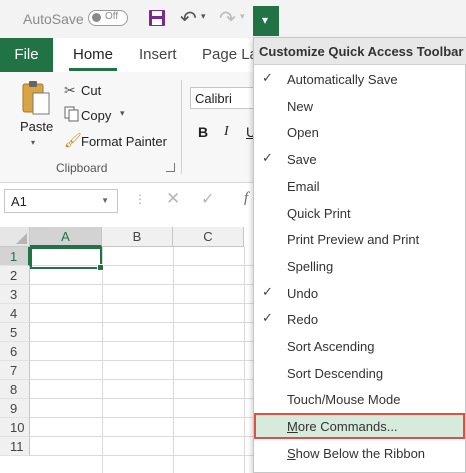 The height and width of the screenshot is (473, 466). Describe the element at coordinates (158, 54) in the screenshot. I see `tab-insert: Insert` at that location.